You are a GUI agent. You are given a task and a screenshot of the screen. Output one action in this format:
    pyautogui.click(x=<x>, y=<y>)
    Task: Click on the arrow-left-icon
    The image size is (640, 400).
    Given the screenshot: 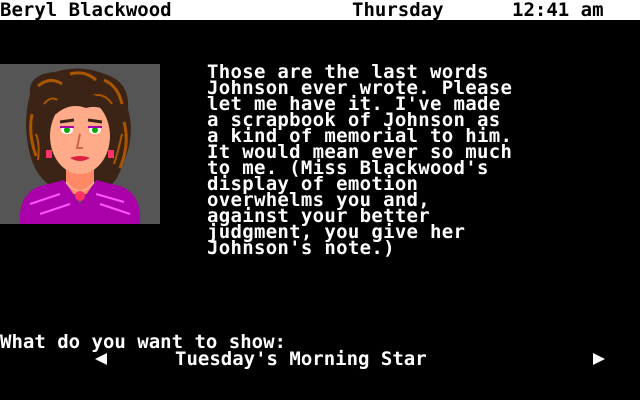 What is the action you would take?
    pyautogui.click(x=101, y=359)
    